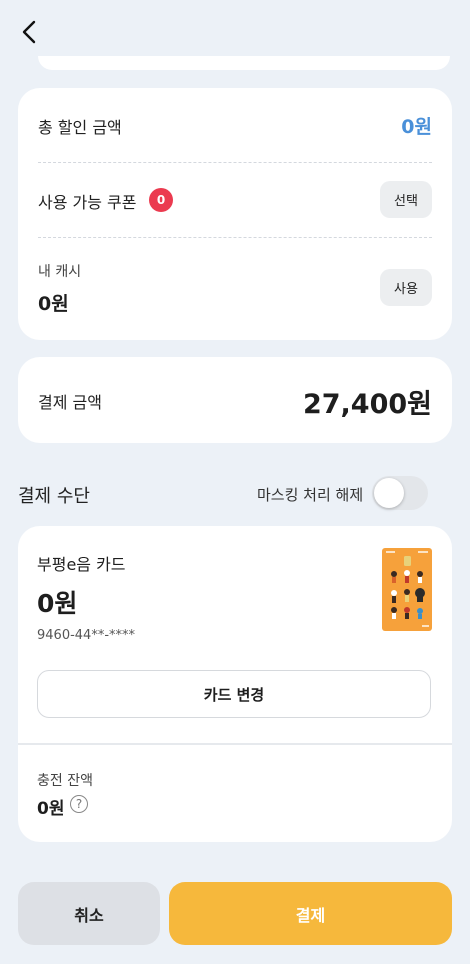  Describe the element at coordinates (81, 564) in the screenshot. I see `card-name: 부평e음 카드` at that location.